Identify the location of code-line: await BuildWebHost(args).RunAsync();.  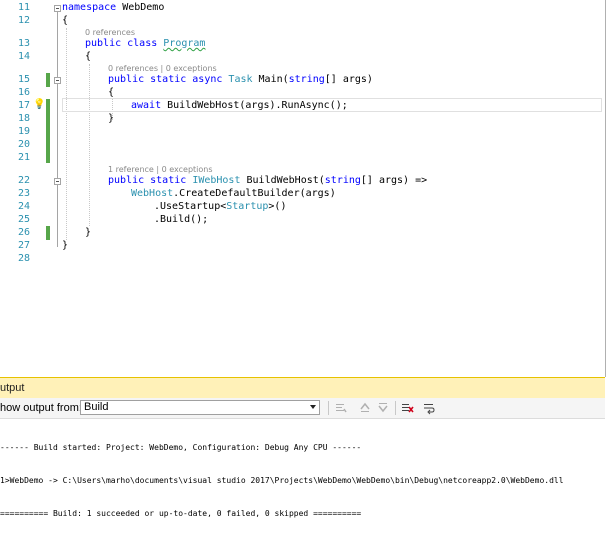
(239, 105).